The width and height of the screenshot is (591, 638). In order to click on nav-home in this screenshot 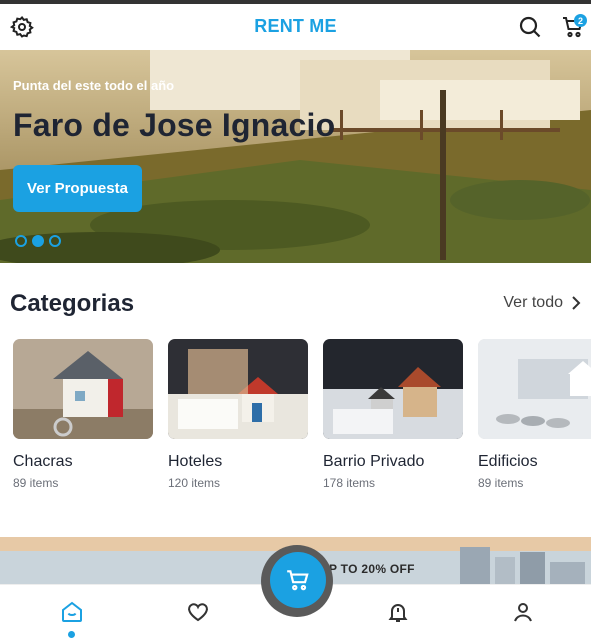, I will do `click(72, 612)`.